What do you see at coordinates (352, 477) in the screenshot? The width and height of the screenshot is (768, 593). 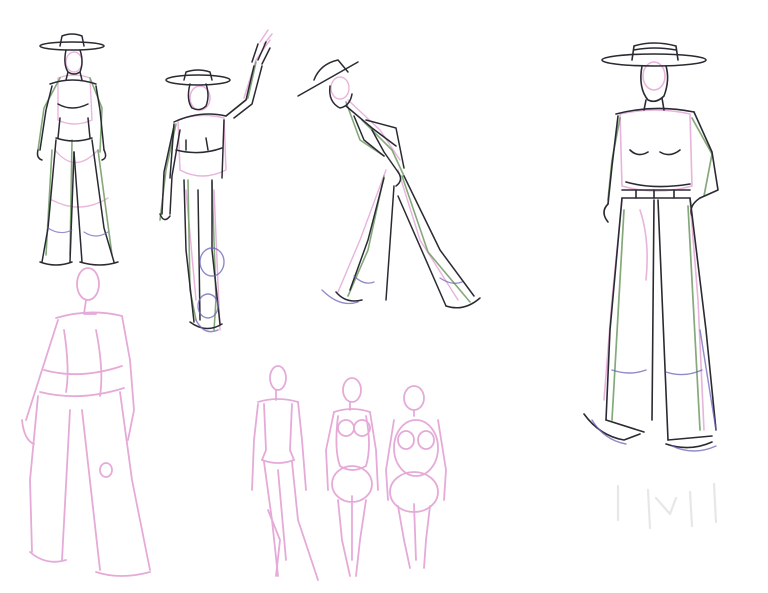 I see `pink-body-study-curvy` at bounding box center [352, 477].